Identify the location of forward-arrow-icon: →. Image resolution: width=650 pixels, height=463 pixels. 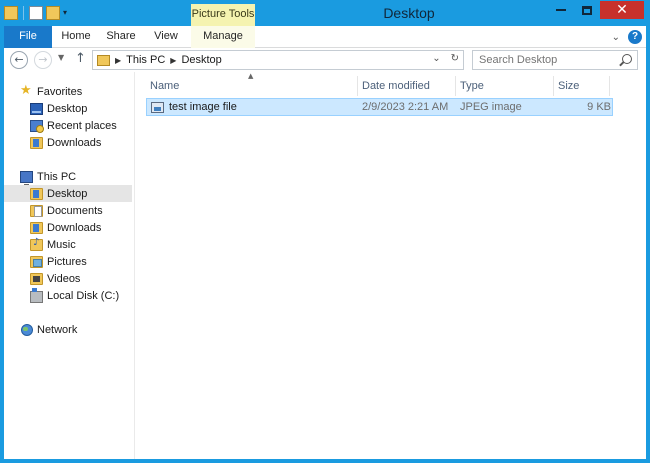
(43, 59).